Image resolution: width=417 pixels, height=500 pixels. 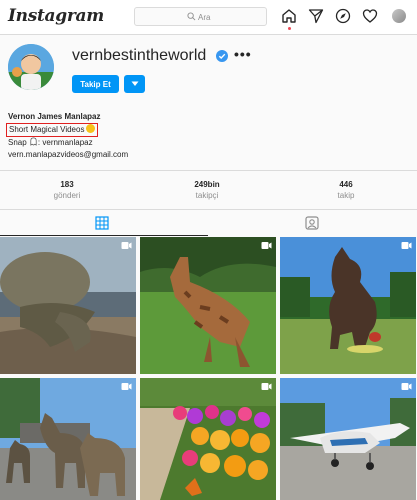 I want to click on profile-username: vernbestintheworld, so click(x=139, y=55).